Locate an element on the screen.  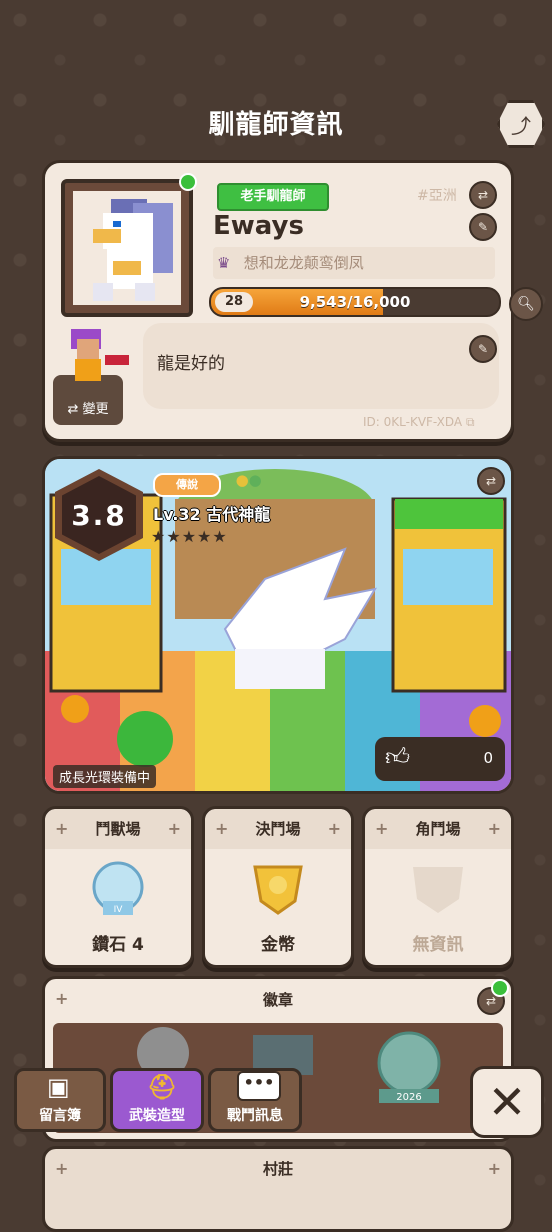
empty-rank-icon is located at coordinates (438, 890).